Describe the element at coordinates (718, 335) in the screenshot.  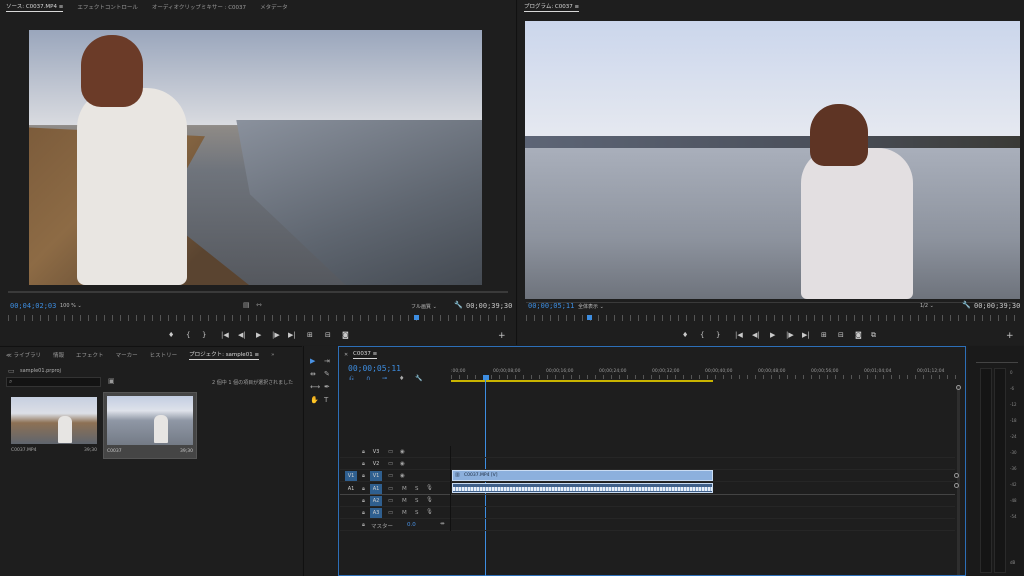
I see `program-mark-out-icon: }` at that location.